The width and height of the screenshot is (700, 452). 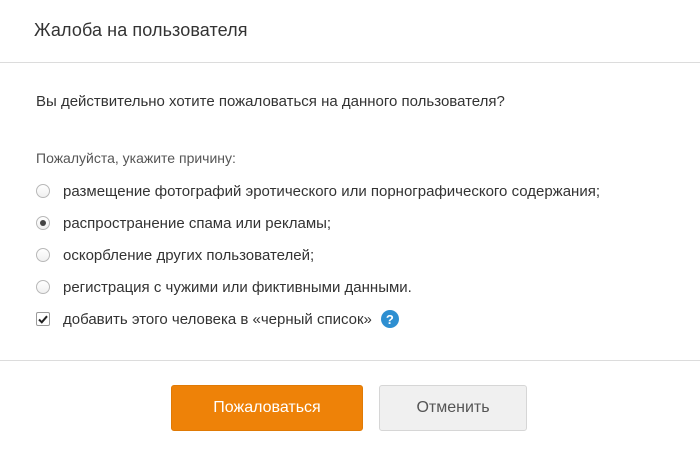 I want to click on dialog-header: Жалоба на пользователя, so click(x=350, y=31).